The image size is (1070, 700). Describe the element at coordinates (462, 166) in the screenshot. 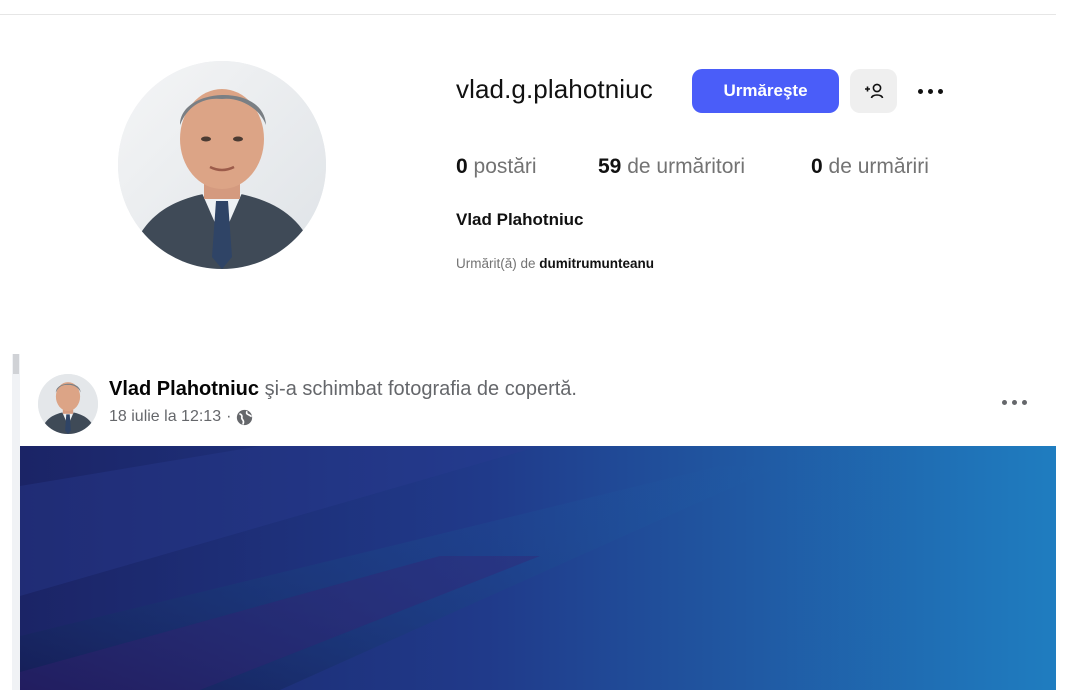

I see `posts-count: 0` at that location.